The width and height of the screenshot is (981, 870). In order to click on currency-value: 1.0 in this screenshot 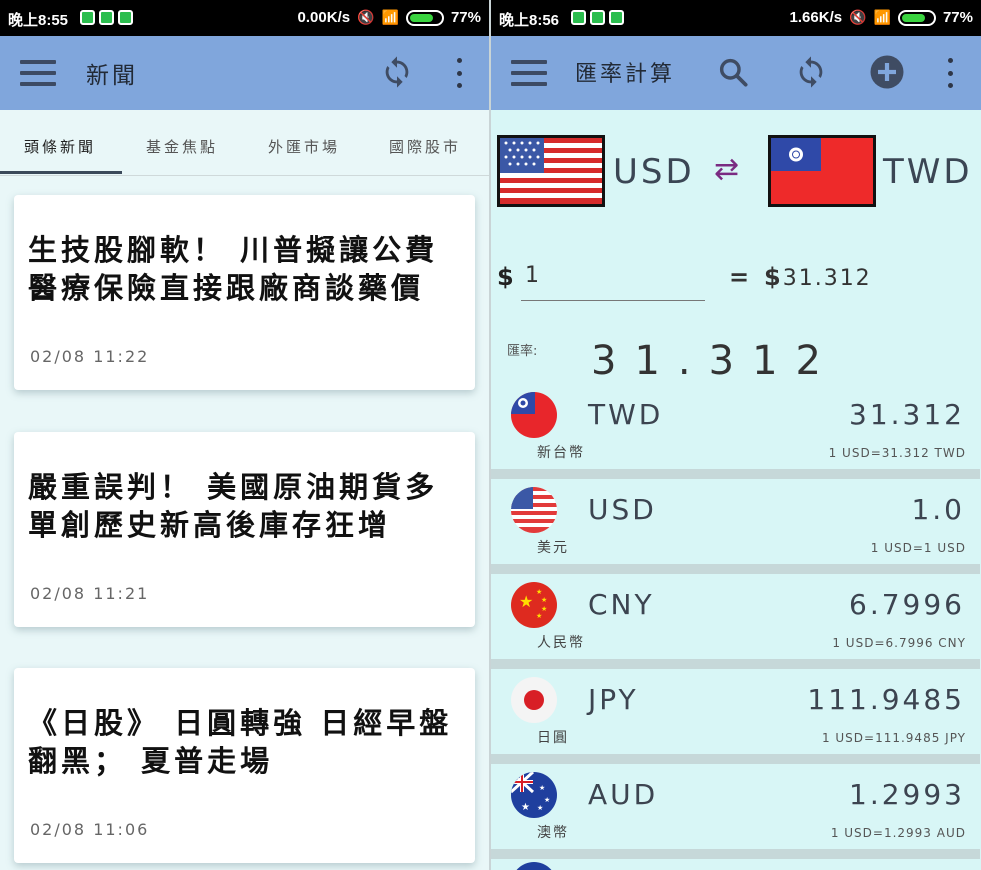, I will do `click(938, 509)`.